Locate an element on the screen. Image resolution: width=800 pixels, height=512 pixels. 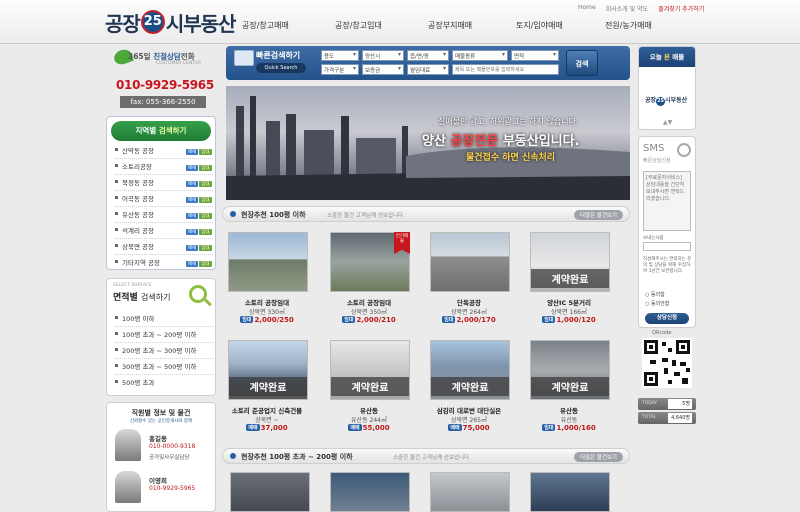
search-button: 검색 is located at coordinates (582, 63).